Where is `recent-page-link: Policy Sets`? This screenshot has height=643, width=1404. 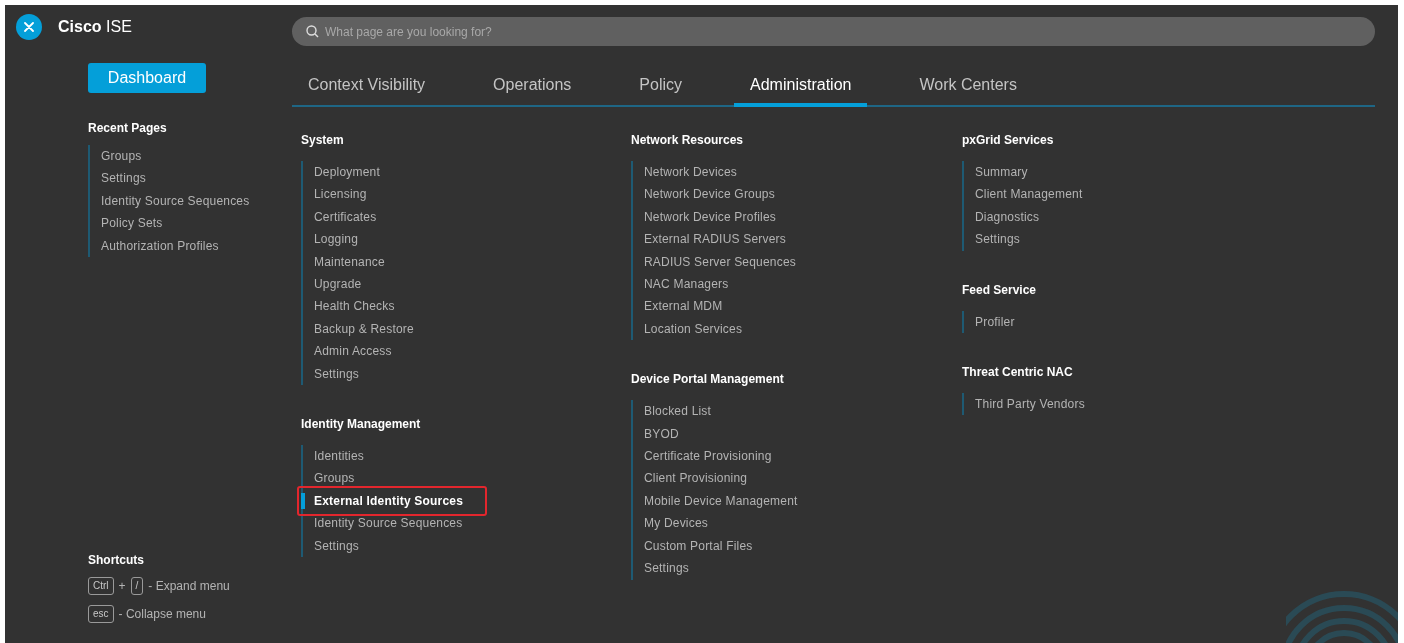 recent-page-link: Policy Sets is located at coordinates (126, 223).